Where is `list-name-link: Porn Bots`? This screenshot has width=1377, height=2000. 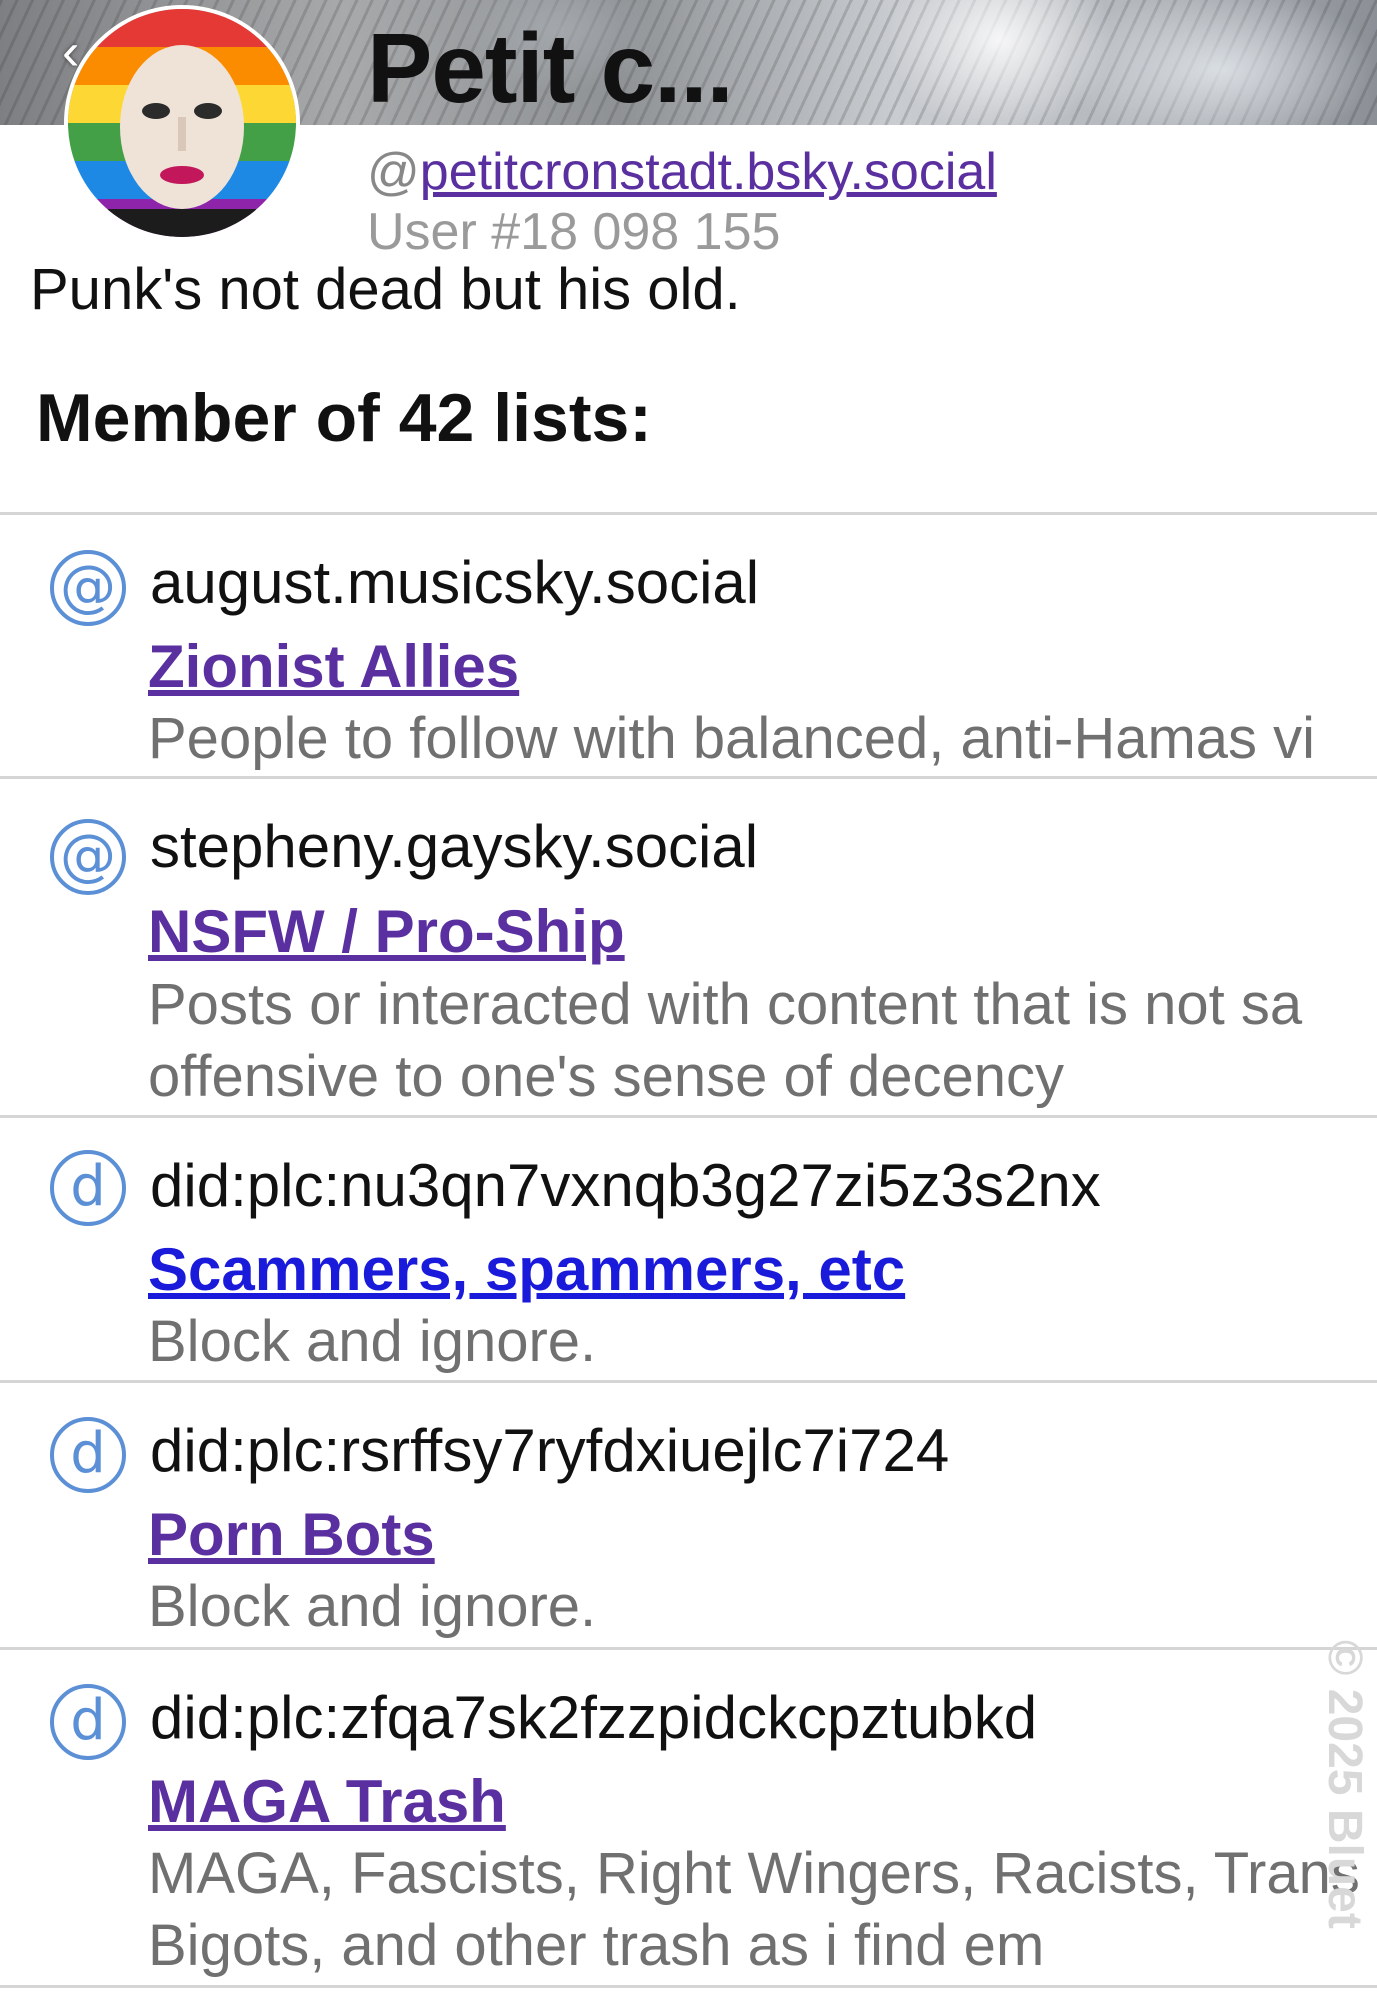 list-name-link: Porn Bots is located at coordinates (291, 1535).